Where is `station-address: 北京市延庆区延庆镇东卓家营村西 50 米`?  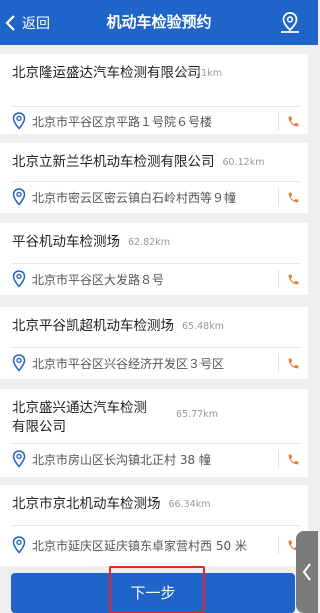 station-address: 北京市延庆区延庆镇东卓家营村西 50 米 is located at coordinates (139, 545).